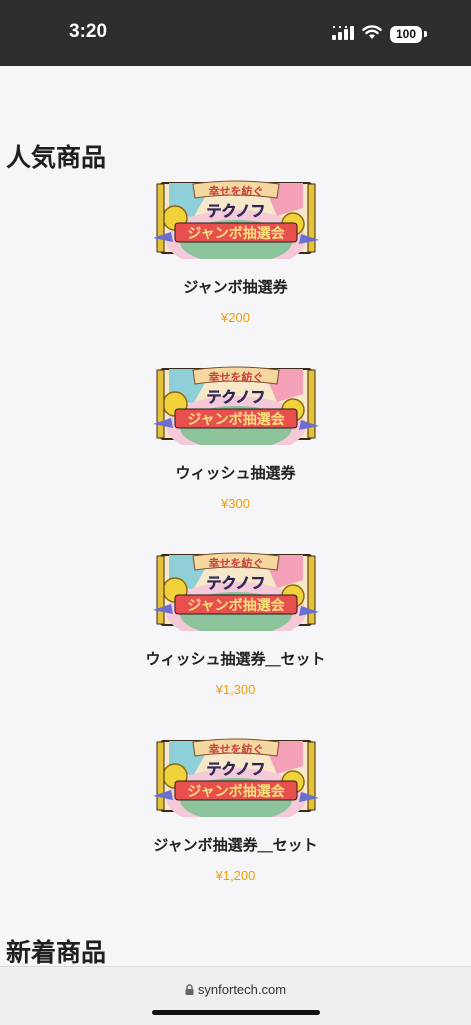 The height and width of the screenshot is (1025, 471). I want to click on section-title-popular: 人気商品, so click(56, 157).